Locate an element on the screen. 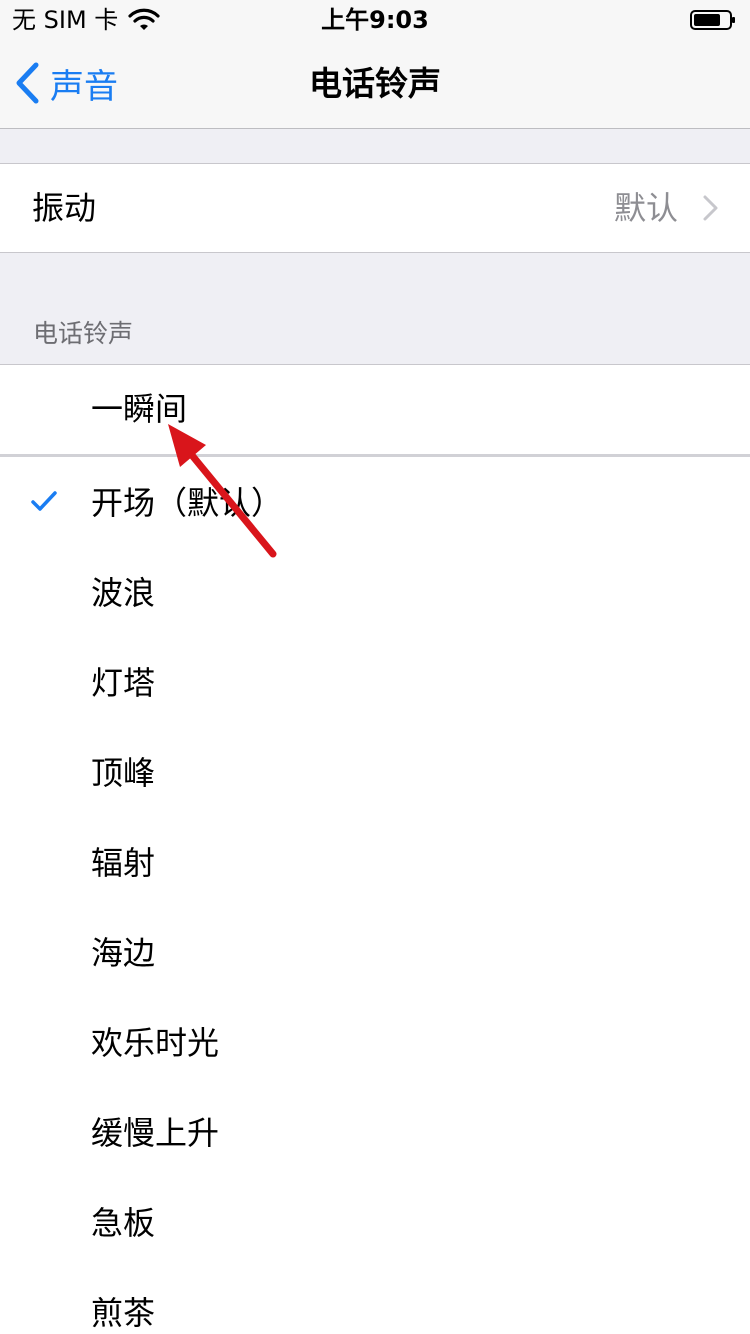  vibration-value: 默认 is located at coordinates (645, 208).